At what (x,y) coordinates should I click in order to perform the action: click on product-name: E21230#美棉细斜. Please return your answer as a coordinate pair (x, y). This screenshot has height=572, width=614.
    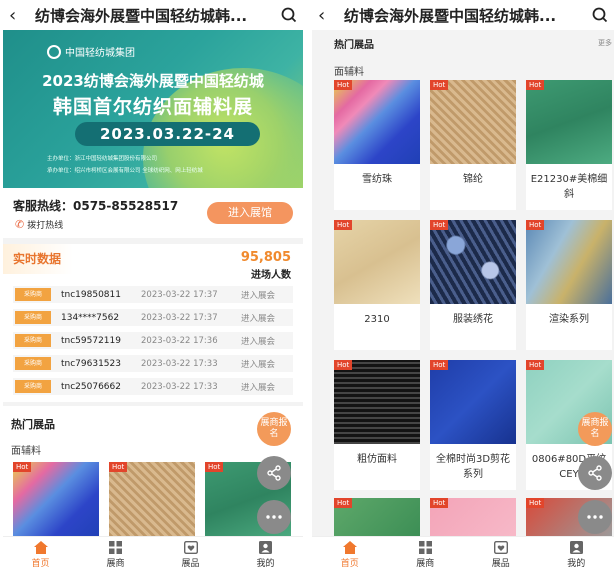
    Looking at the image, I should click on (569, 187).